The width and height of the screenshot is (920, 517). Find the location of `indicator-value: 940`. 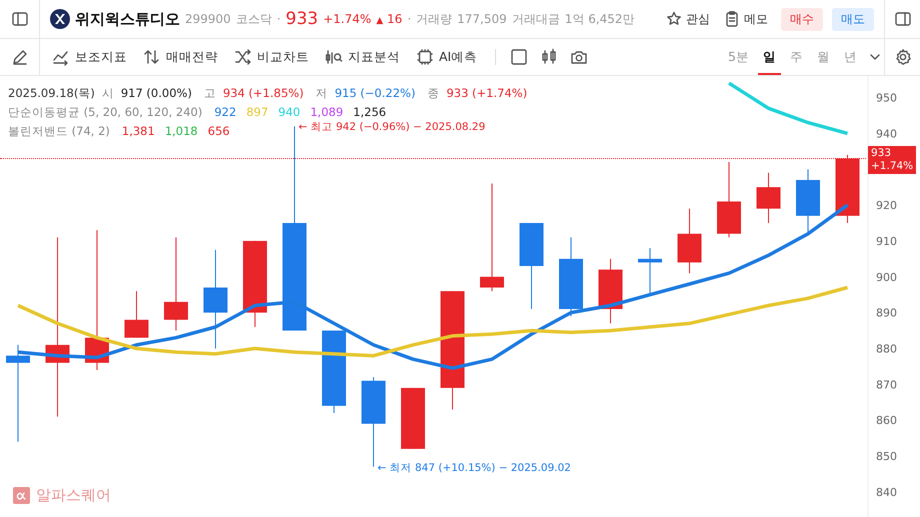

indicator-value: 940 is located at coordinates (289, 112).